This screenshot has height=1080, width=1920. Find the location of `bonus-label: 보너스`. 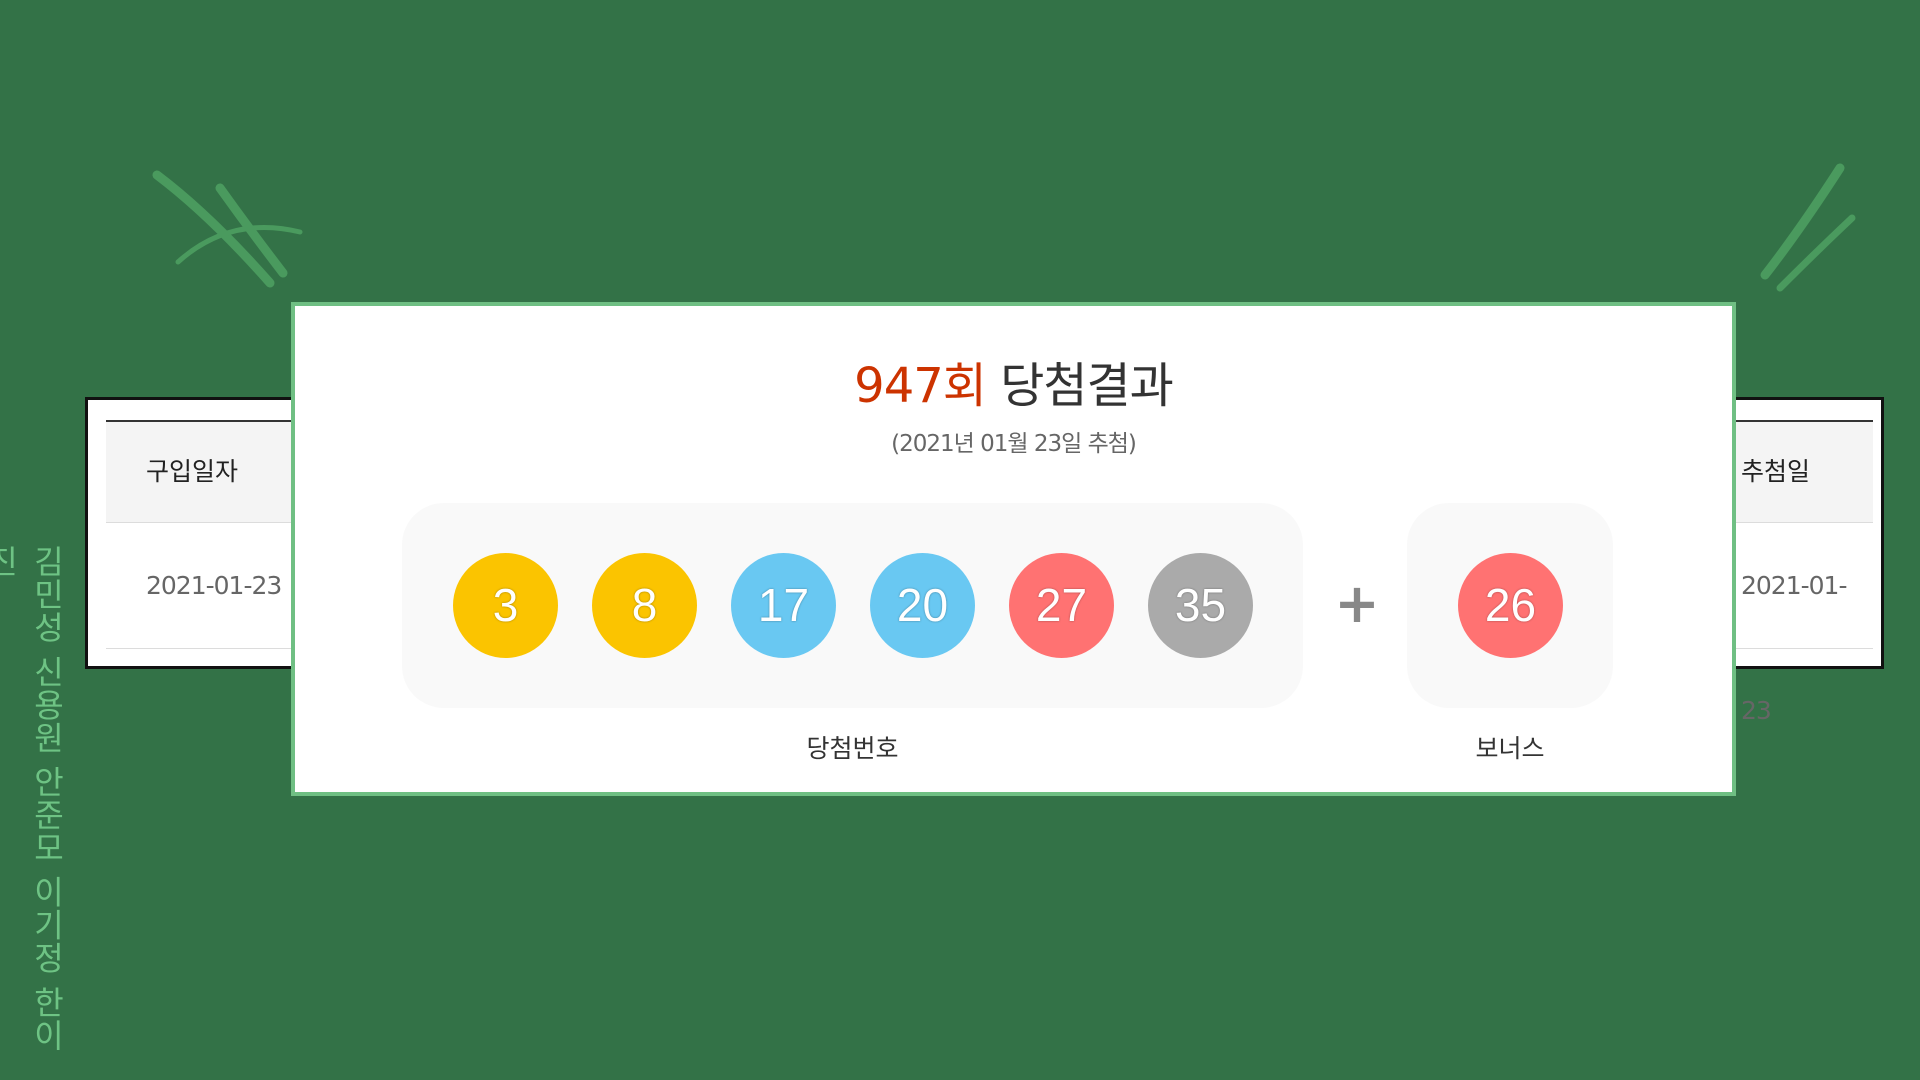

bonus-label: 보너스 is located at coordinates (1510, 748).